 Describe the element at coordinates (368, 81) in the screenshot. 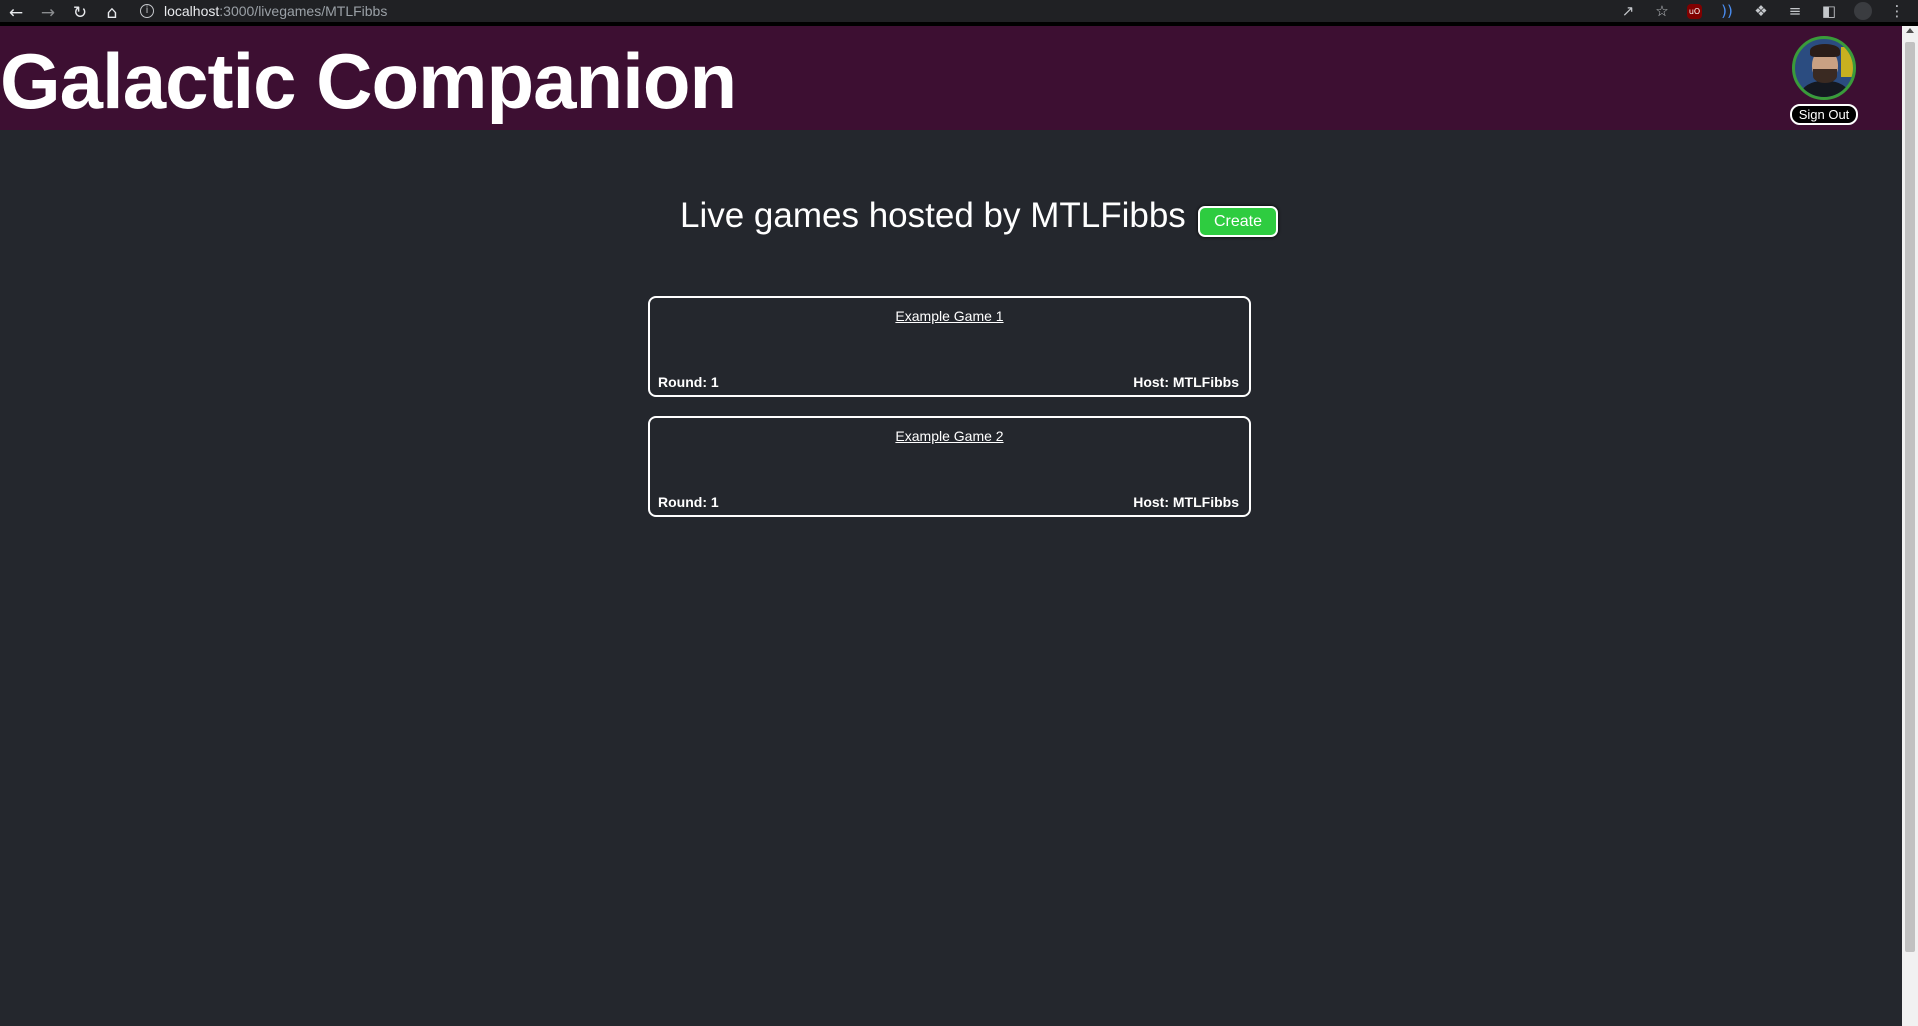

I see `app-title: Galactic Companion` at that location.